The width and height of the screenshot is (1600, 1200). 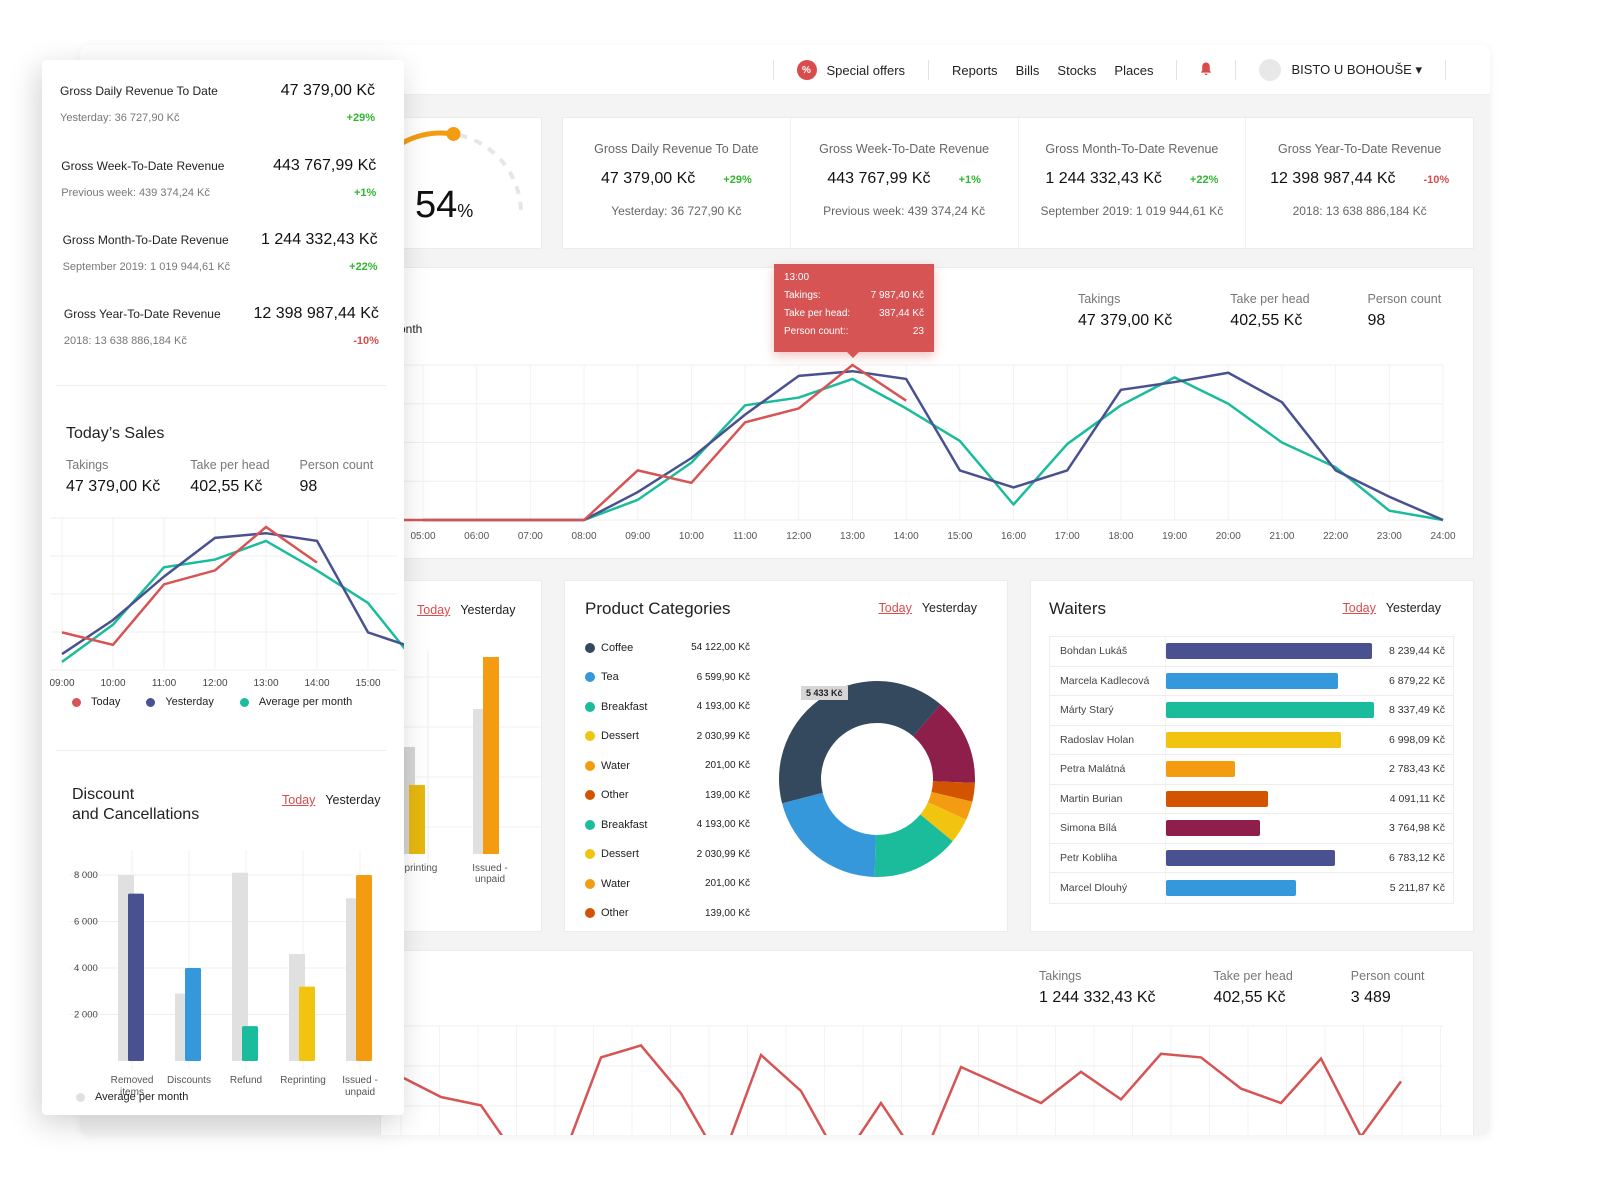 I want to click on legend-dot, so click(x=76, y=702).